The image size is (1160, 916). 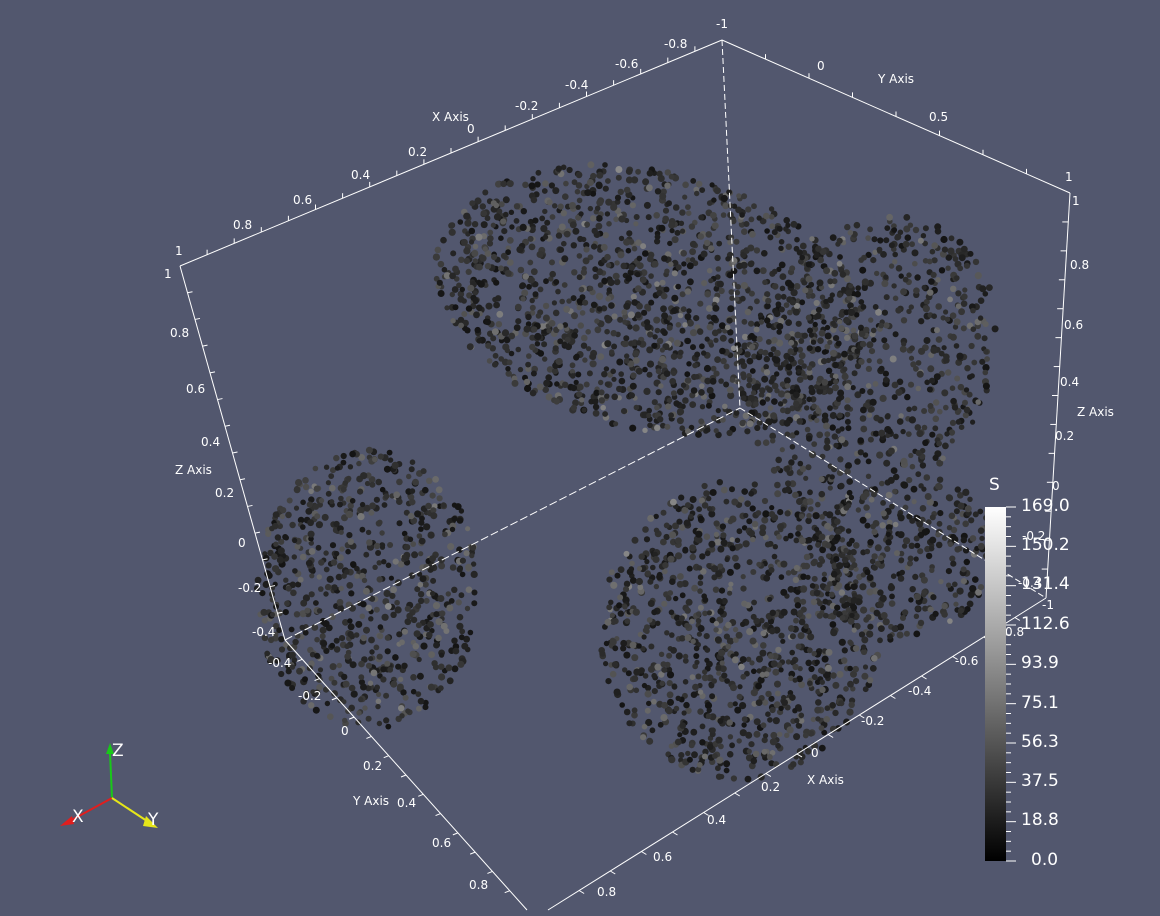 What do you see at coordinates (351, 718) in the screenshot?
I see `tick-mark` at bounding box center [351, 718].